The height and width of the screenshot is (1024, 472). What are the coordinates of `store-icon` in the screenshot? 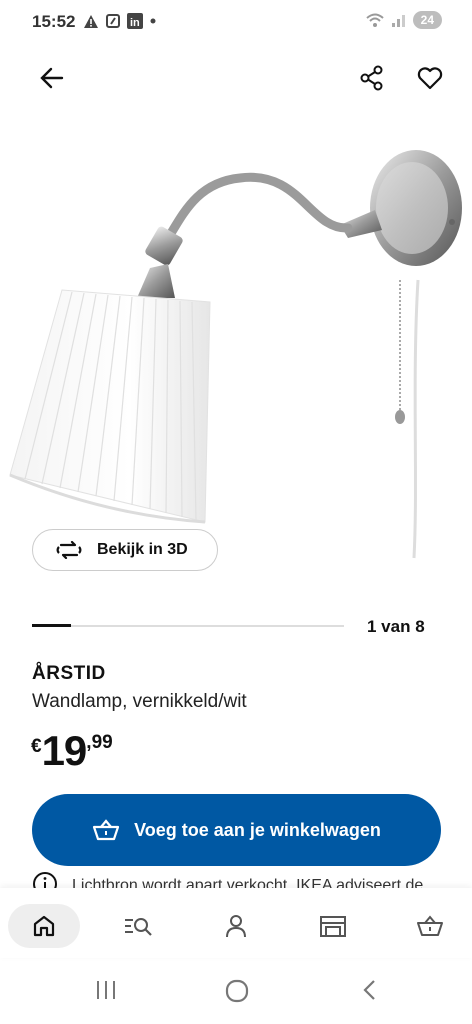 It's located at (333, 926).